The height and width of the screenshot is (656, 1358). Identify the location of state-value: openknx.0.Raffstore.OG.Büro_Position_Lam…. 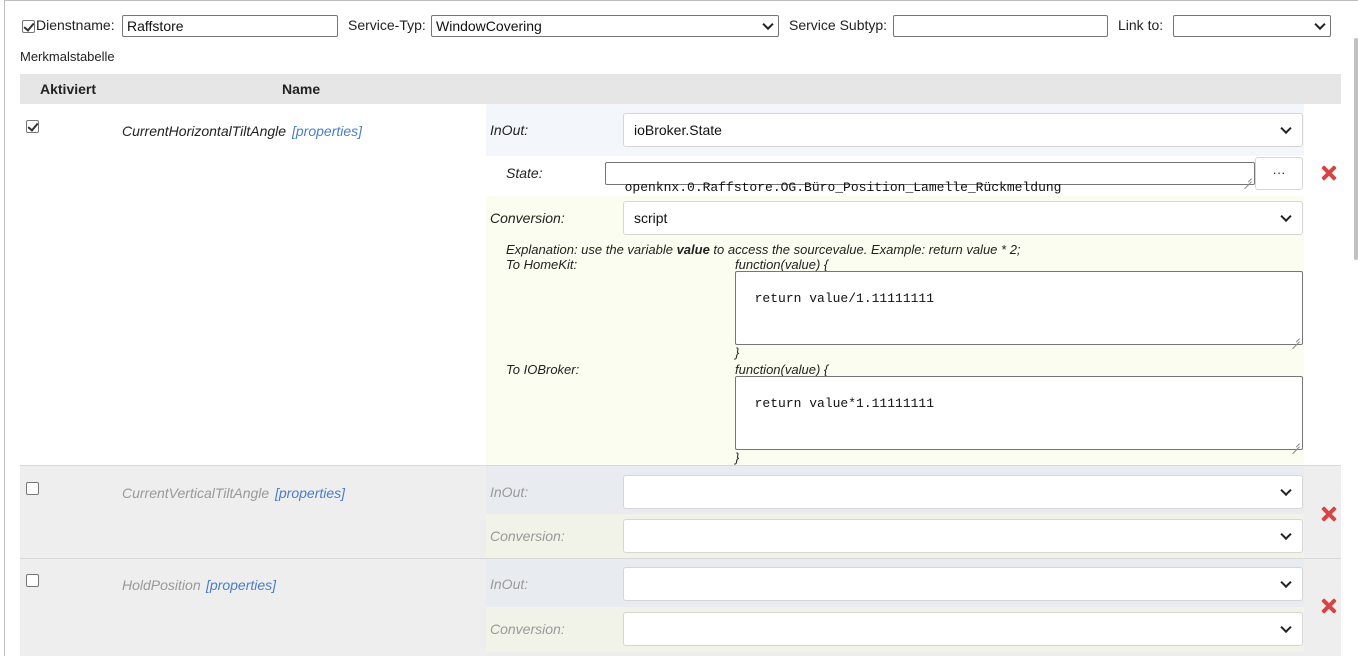
(843, 187).